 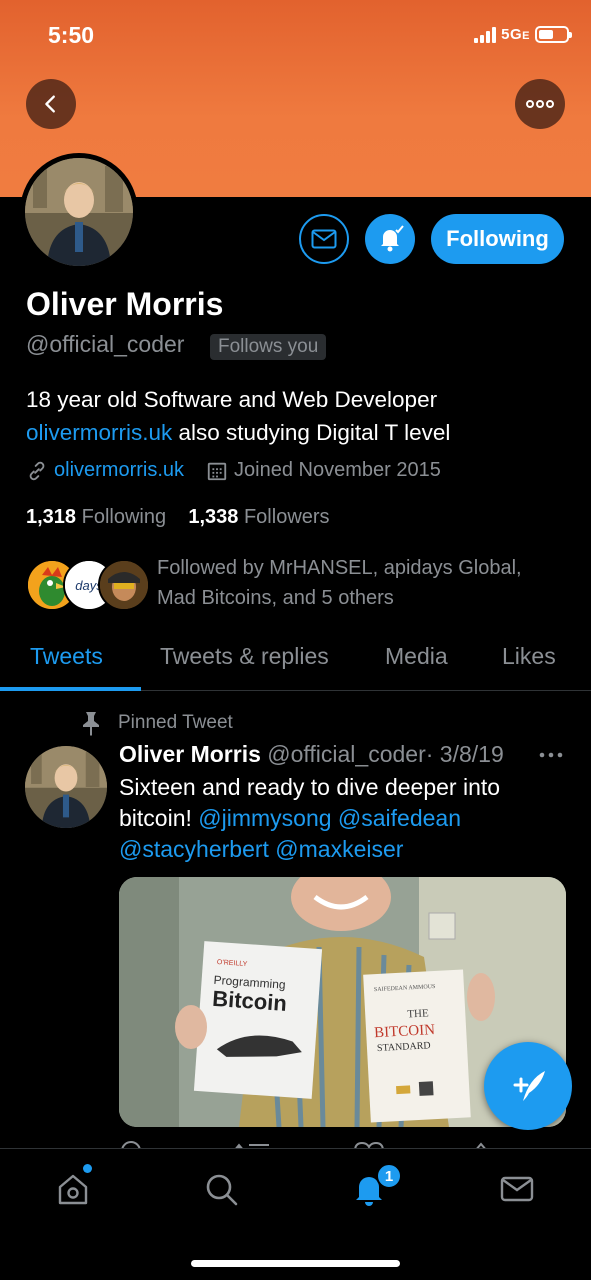 I want to click on tweet-date: · 3/8/19, so click(x=464, y=754).